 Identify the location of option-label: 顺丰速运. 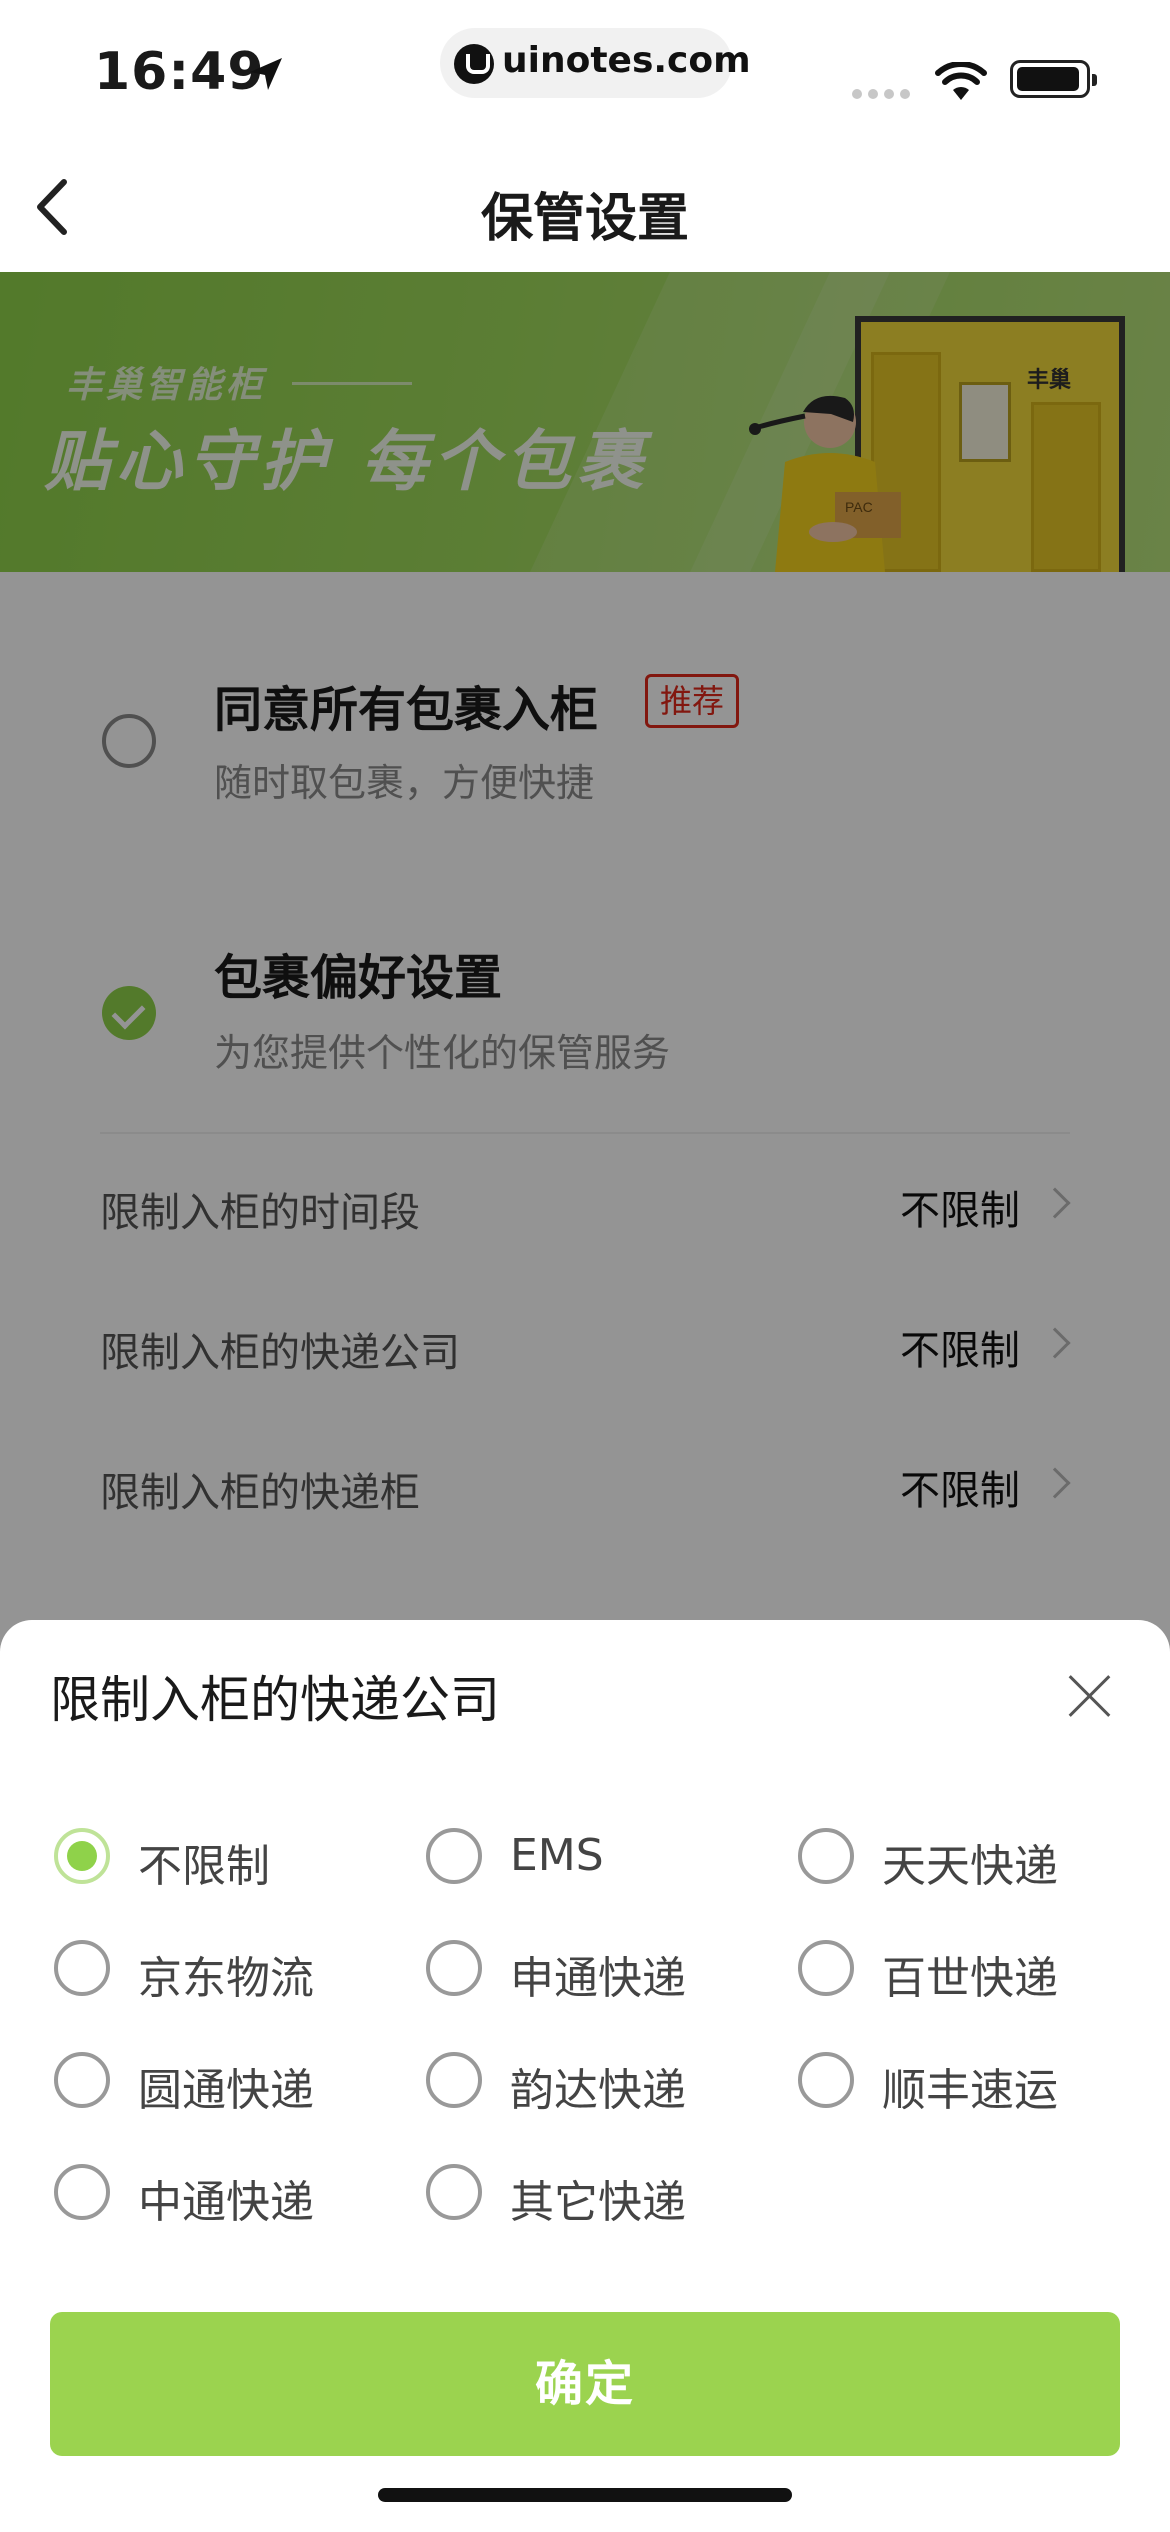
(970, 2090).